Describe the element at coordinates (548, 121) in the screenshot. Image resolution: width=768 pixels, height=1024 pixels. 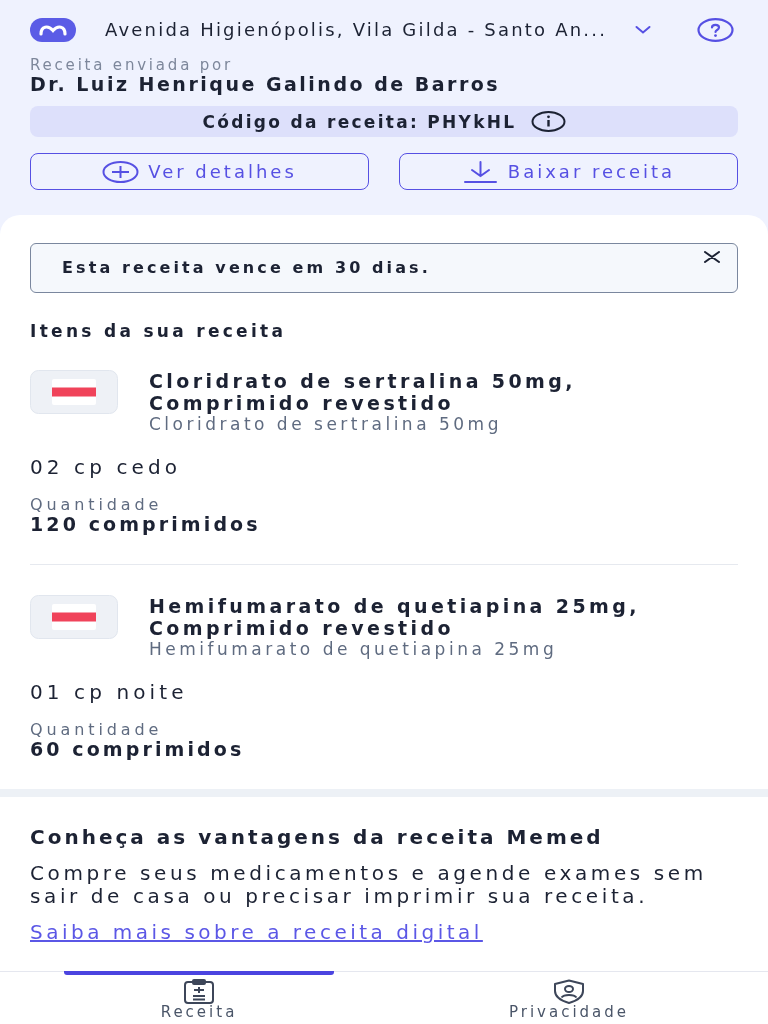
I see `info-icon` at that location.